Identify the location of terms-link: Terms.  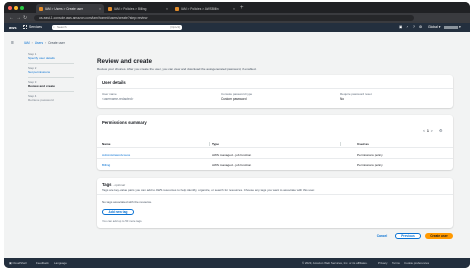
(396, 263).